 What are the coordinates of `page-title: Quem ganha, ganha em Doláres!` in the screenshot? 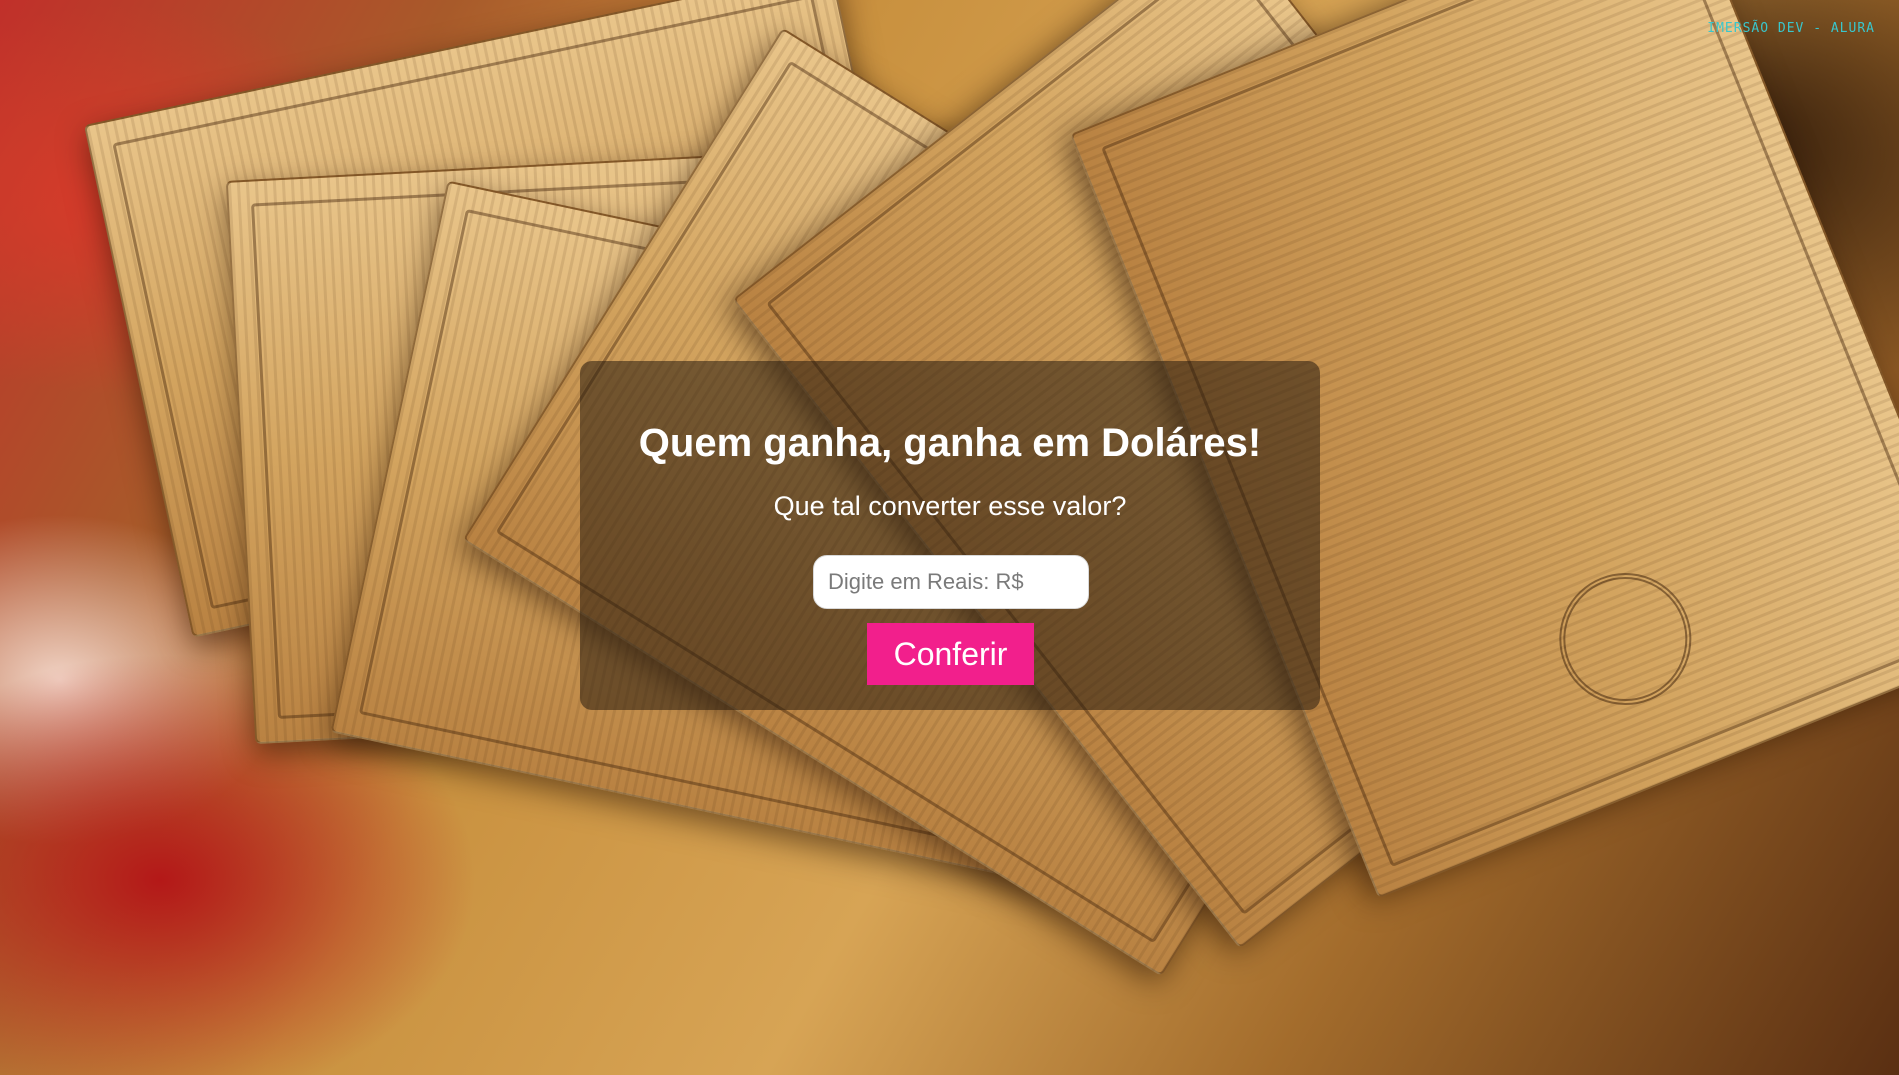 It's located at (950, 443).